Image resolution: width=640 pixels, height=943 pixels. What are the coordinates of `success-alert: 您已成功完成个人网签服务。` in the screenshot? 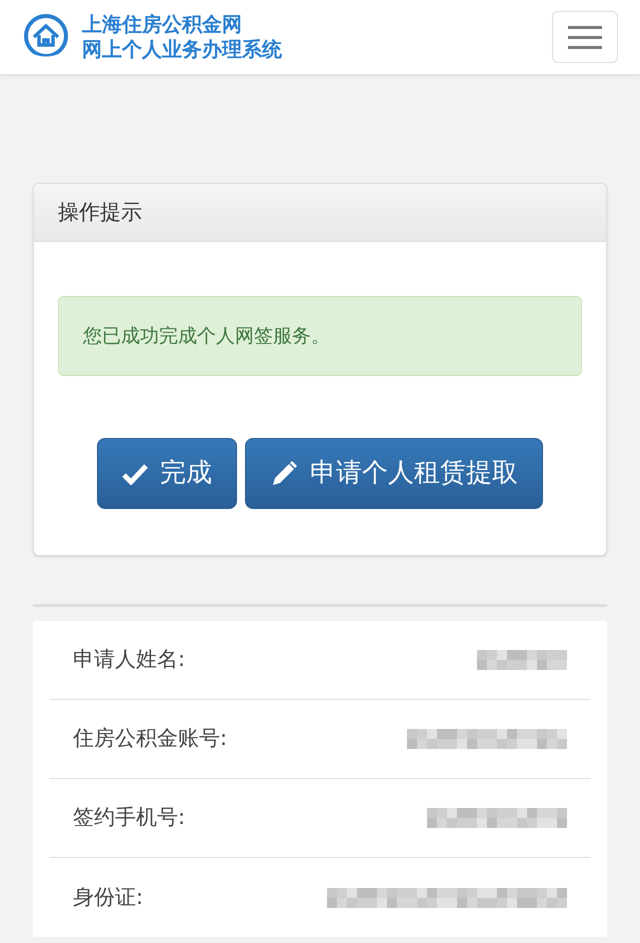 It's located at (320, 336).